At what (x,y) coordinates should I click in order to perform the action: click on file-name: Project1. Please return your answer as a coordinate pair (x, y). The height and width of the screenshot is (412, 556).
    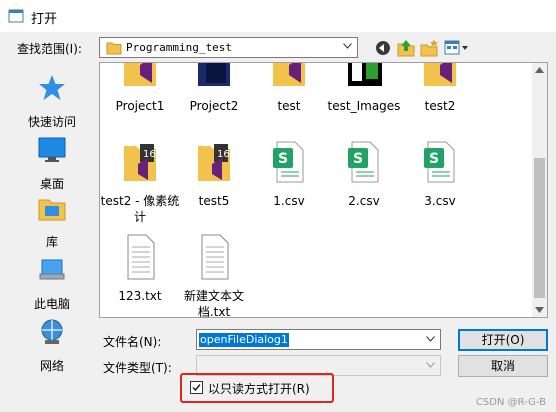
    Looking at the image, I should click on (140, 106).